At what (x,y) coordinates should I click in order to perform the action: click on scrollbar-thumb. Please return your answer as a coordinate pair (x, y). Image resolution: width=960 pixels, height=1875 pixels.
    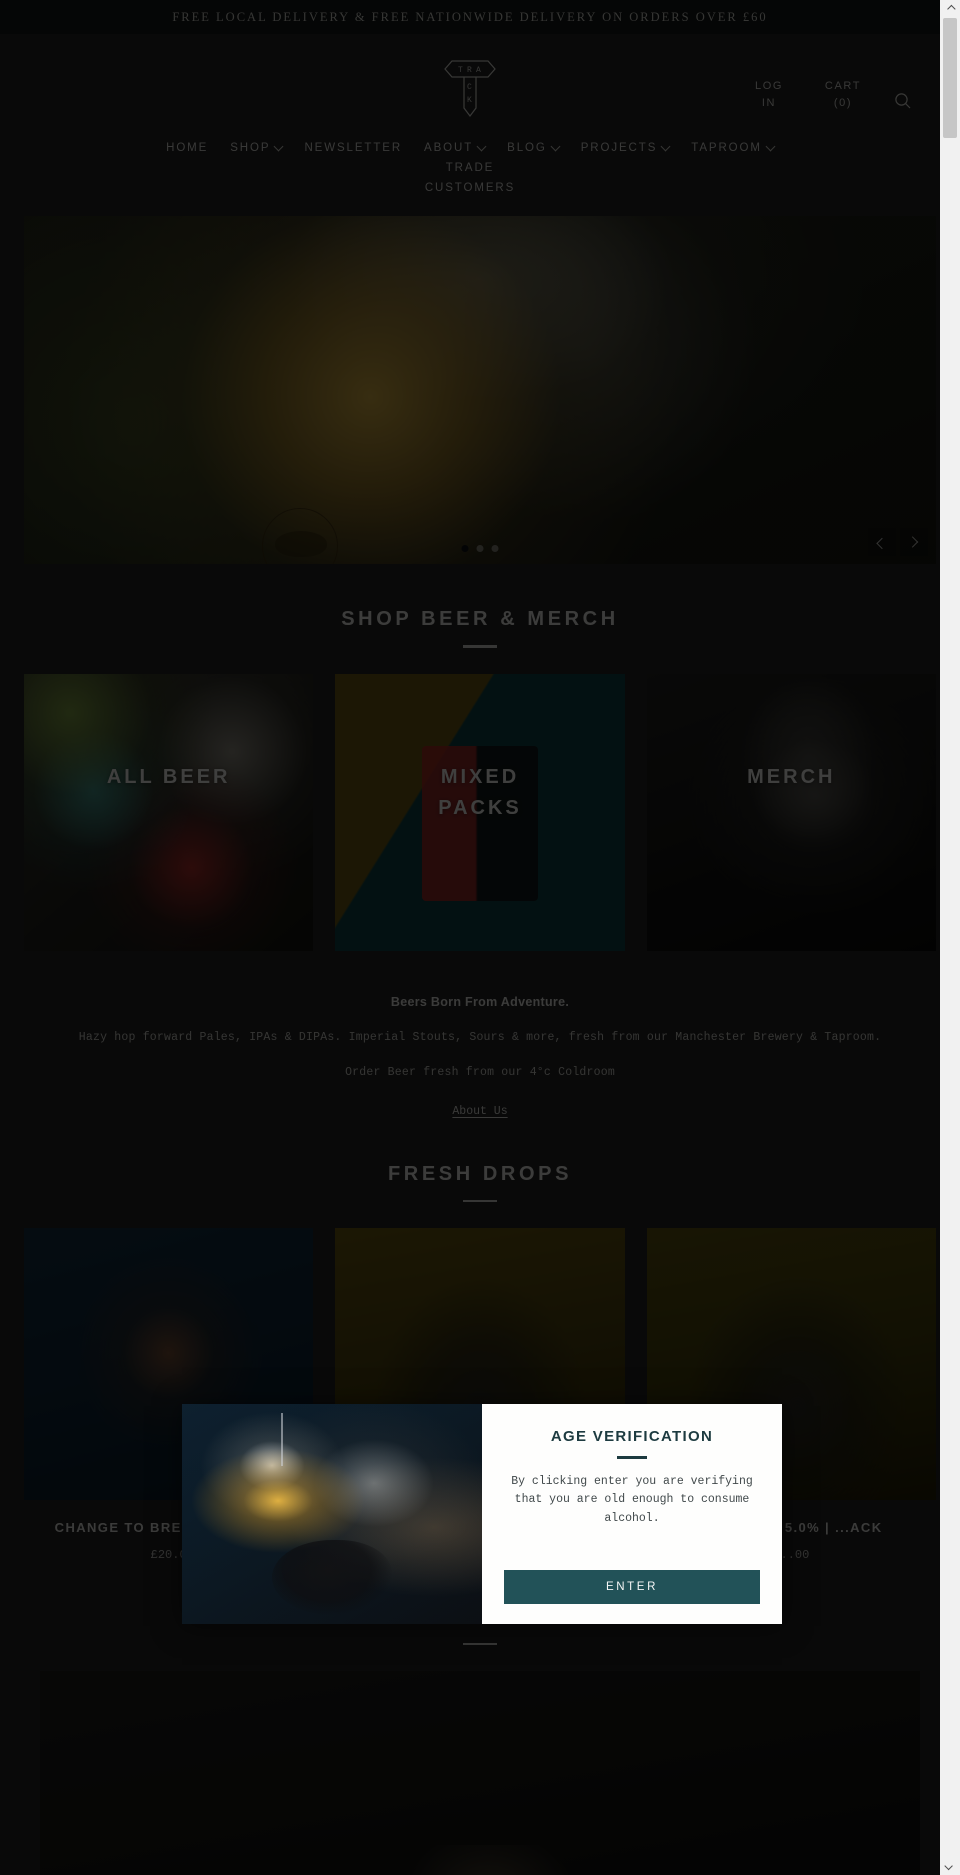
    Looking at the image, I should click on (950, 78).